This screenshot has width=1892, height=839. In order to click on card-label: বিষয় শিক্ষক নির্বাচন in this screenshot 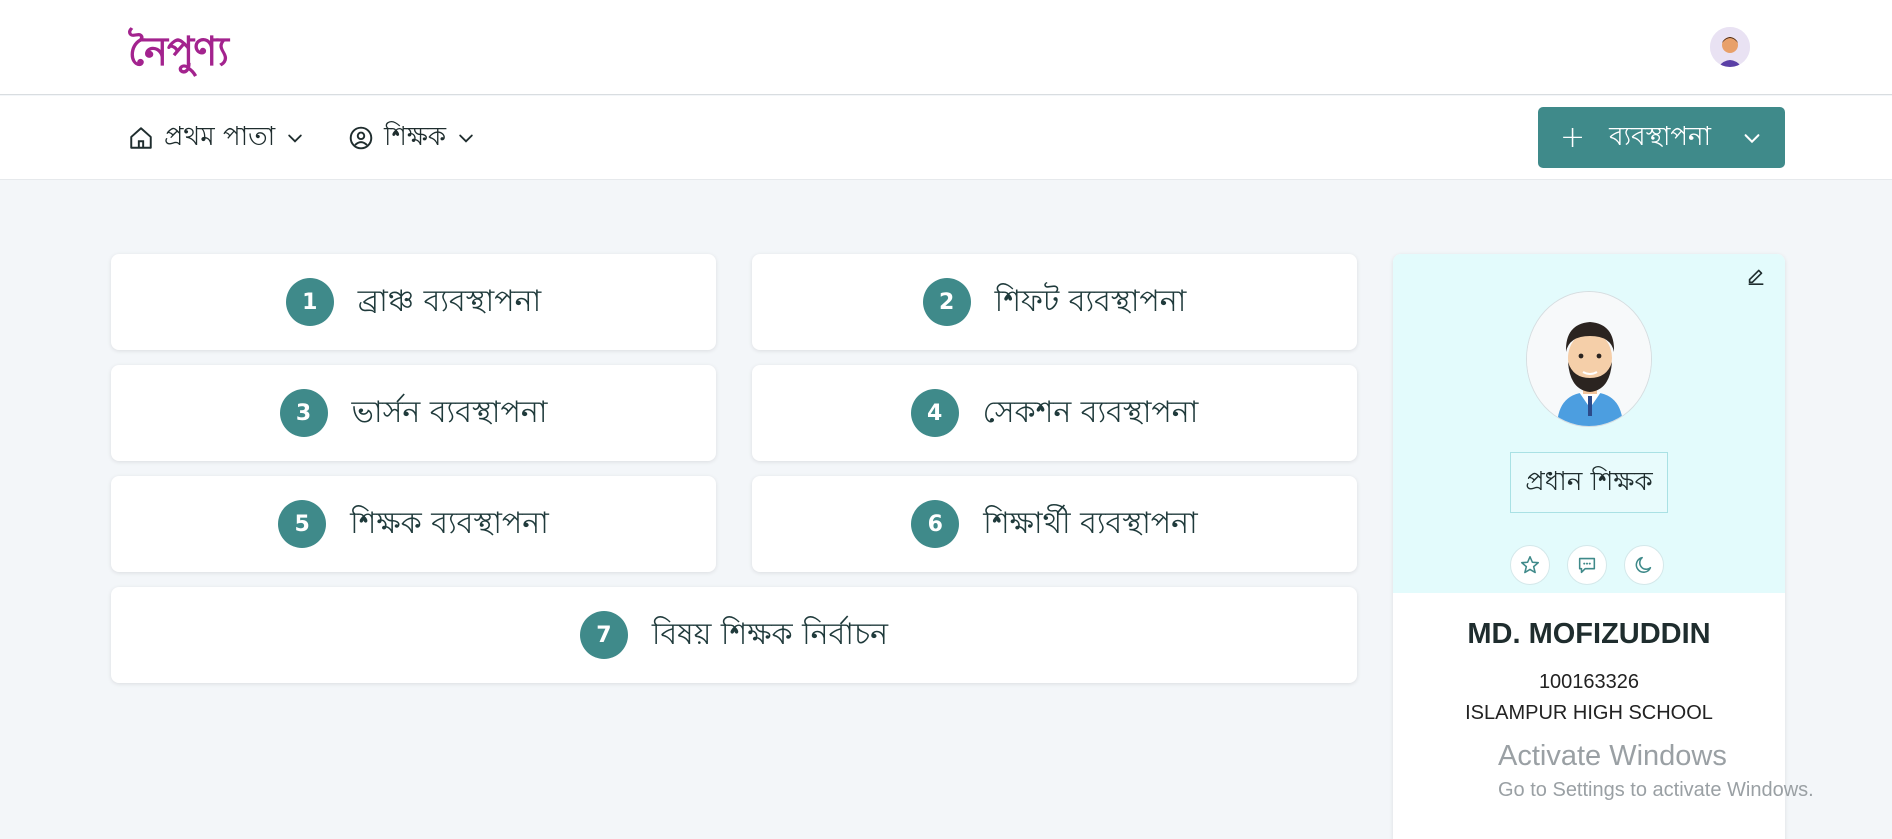, I will do `click(770, 634)`.